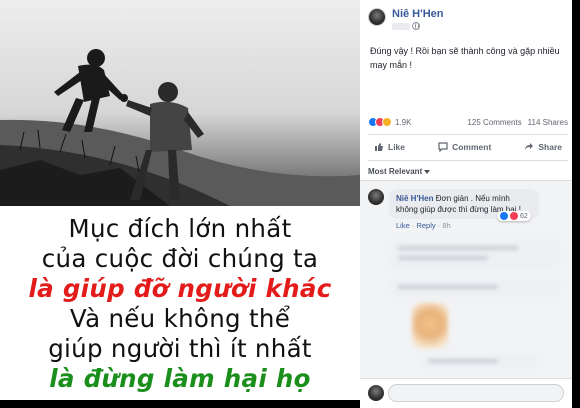  I want to click on author-name: Niê H'Hen, so click(418, 14).